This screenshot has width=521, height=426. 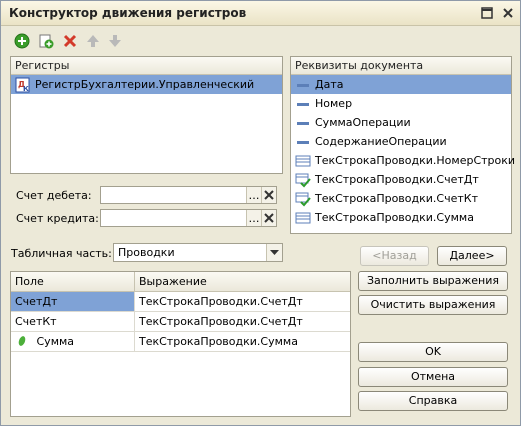 I want to click on debit-label: Счет дебета:, so click(x=54, y=195).